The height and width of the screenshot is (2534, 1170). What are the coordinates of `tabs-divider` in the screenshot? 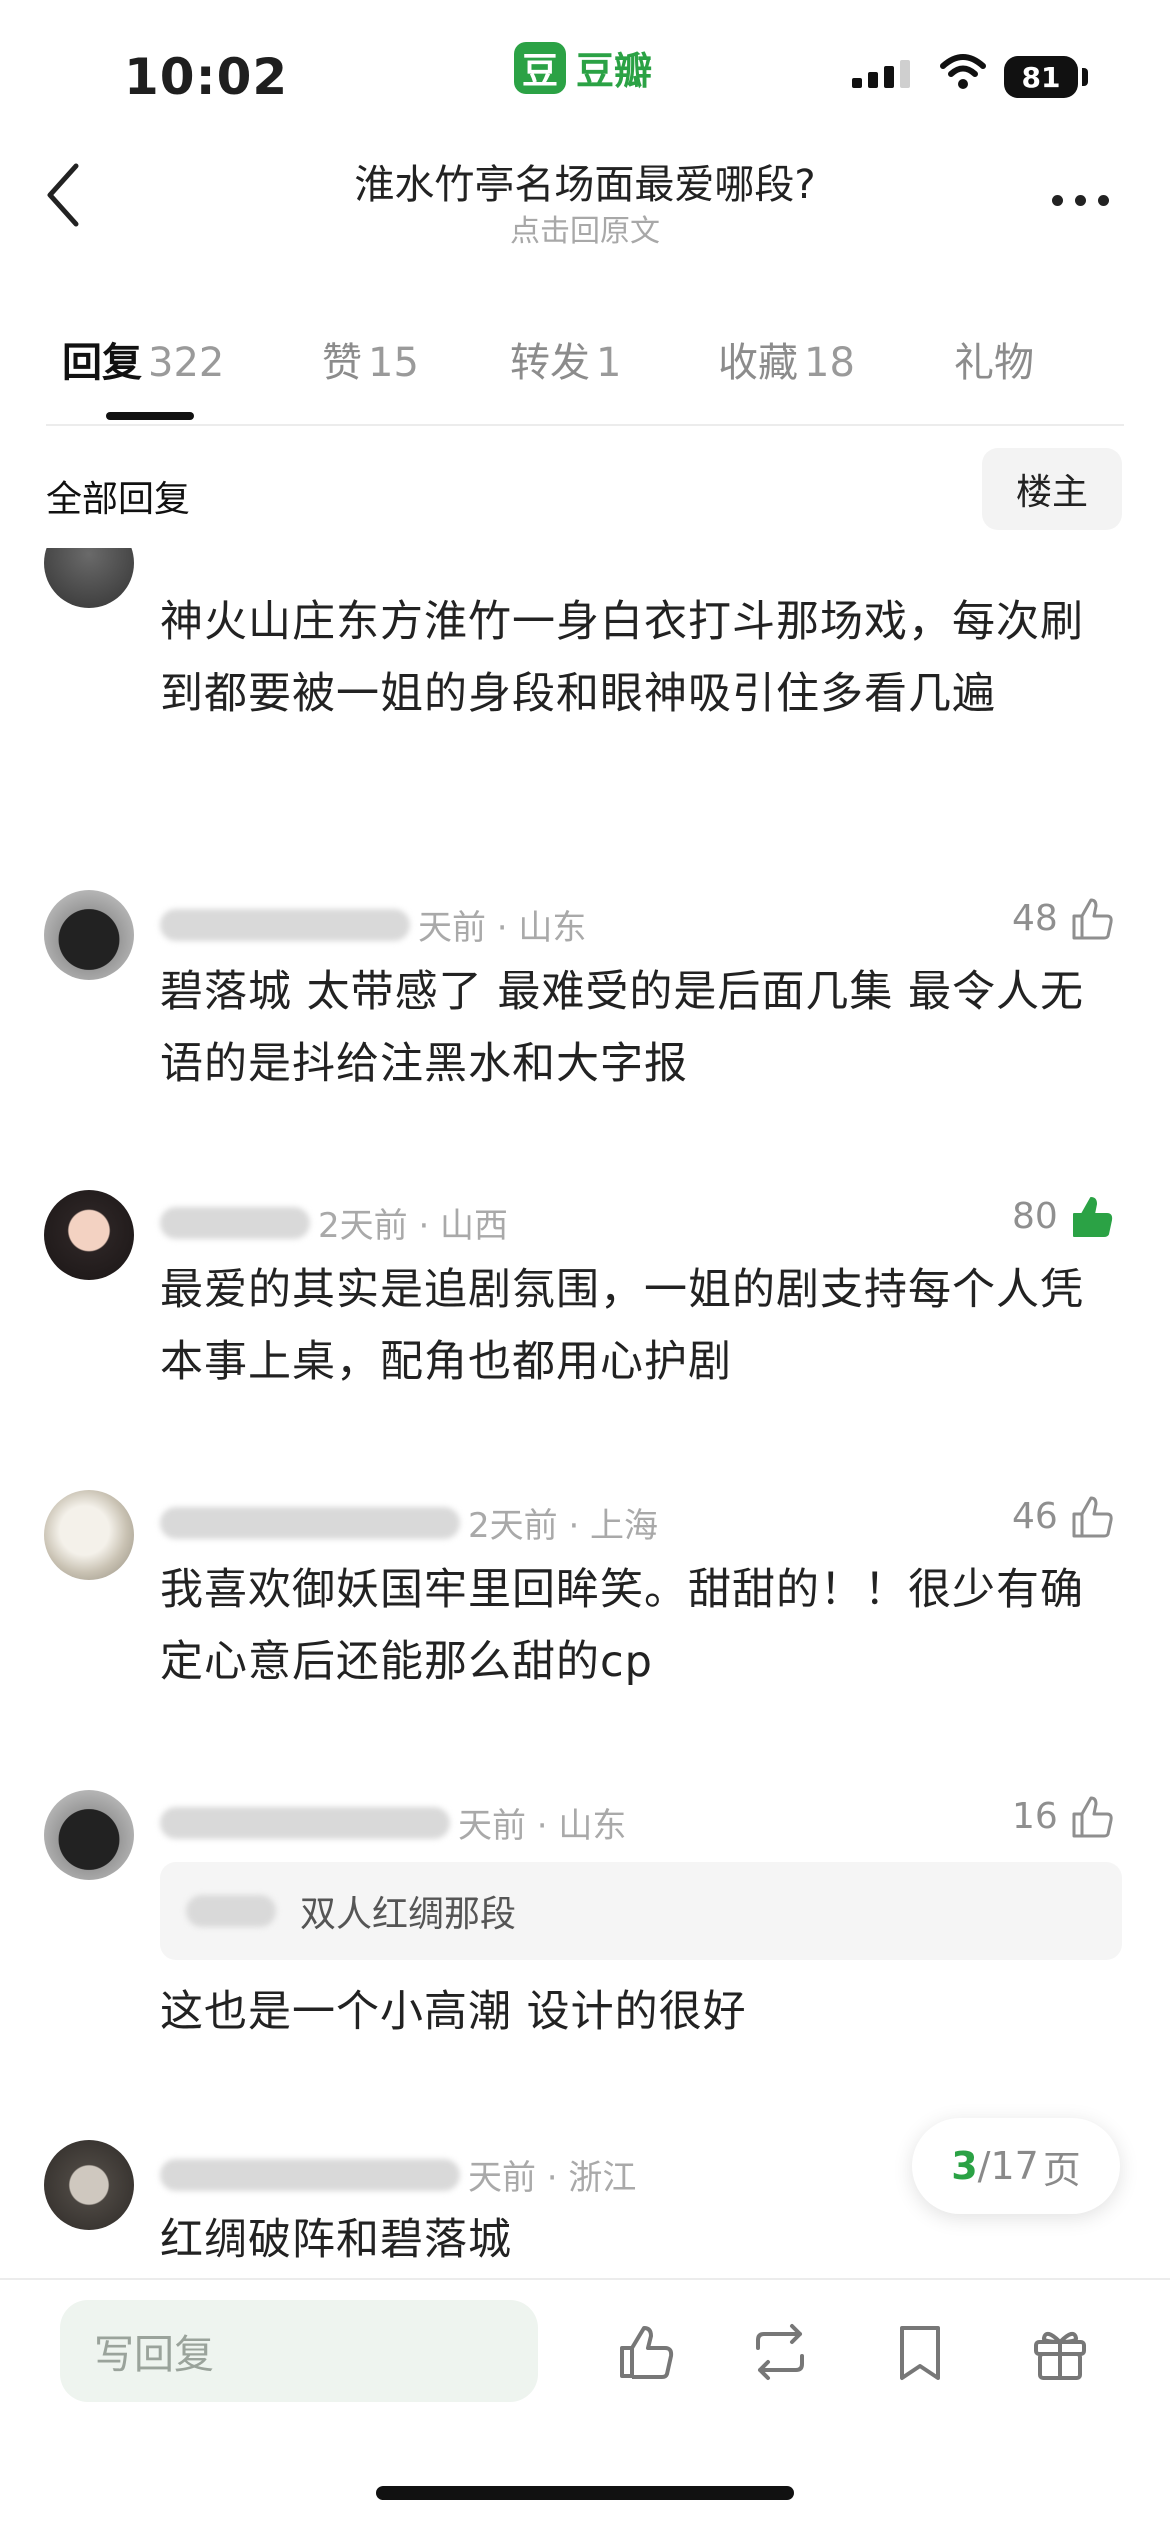 It's located at (585, 425).